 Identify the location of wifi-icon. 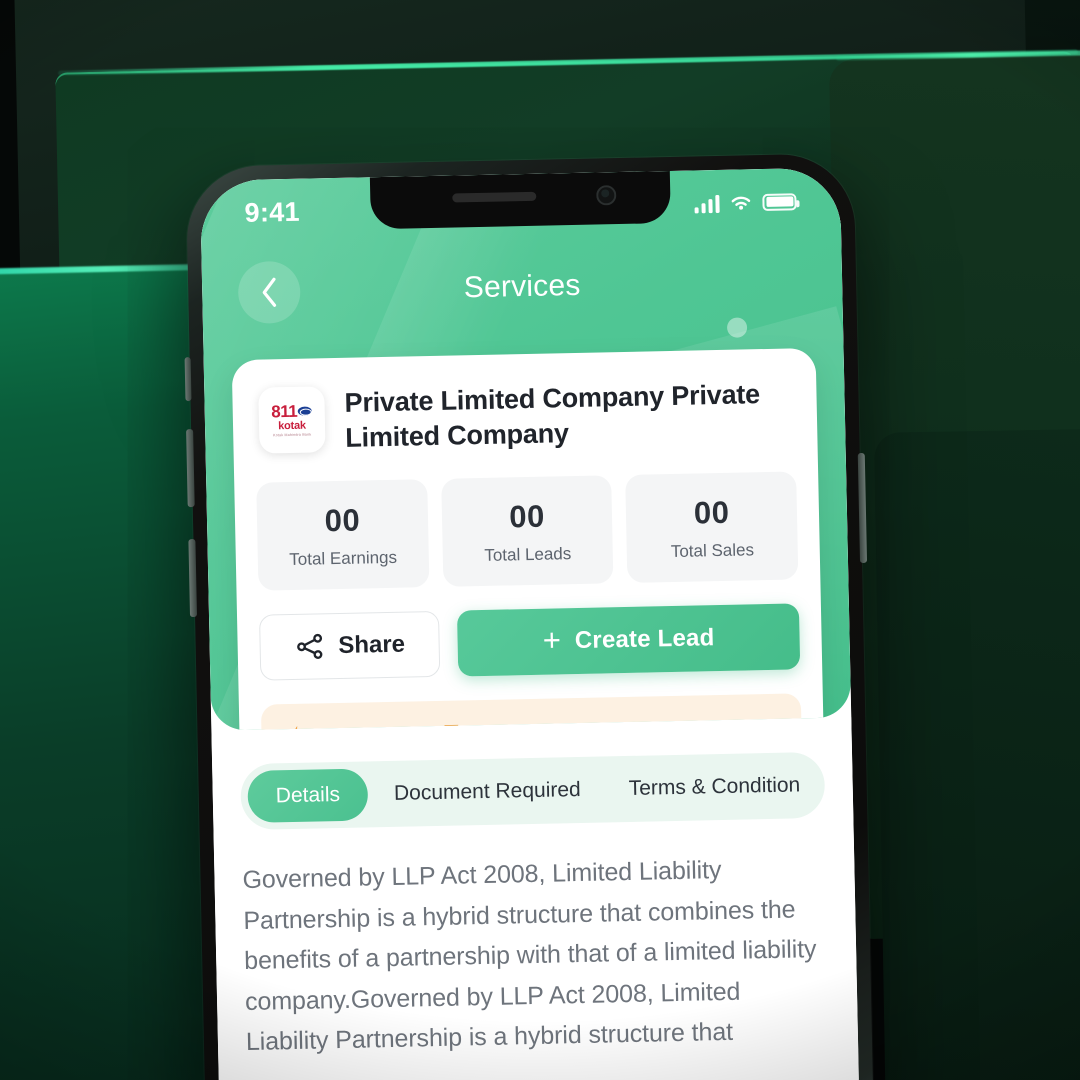
(741, 203).